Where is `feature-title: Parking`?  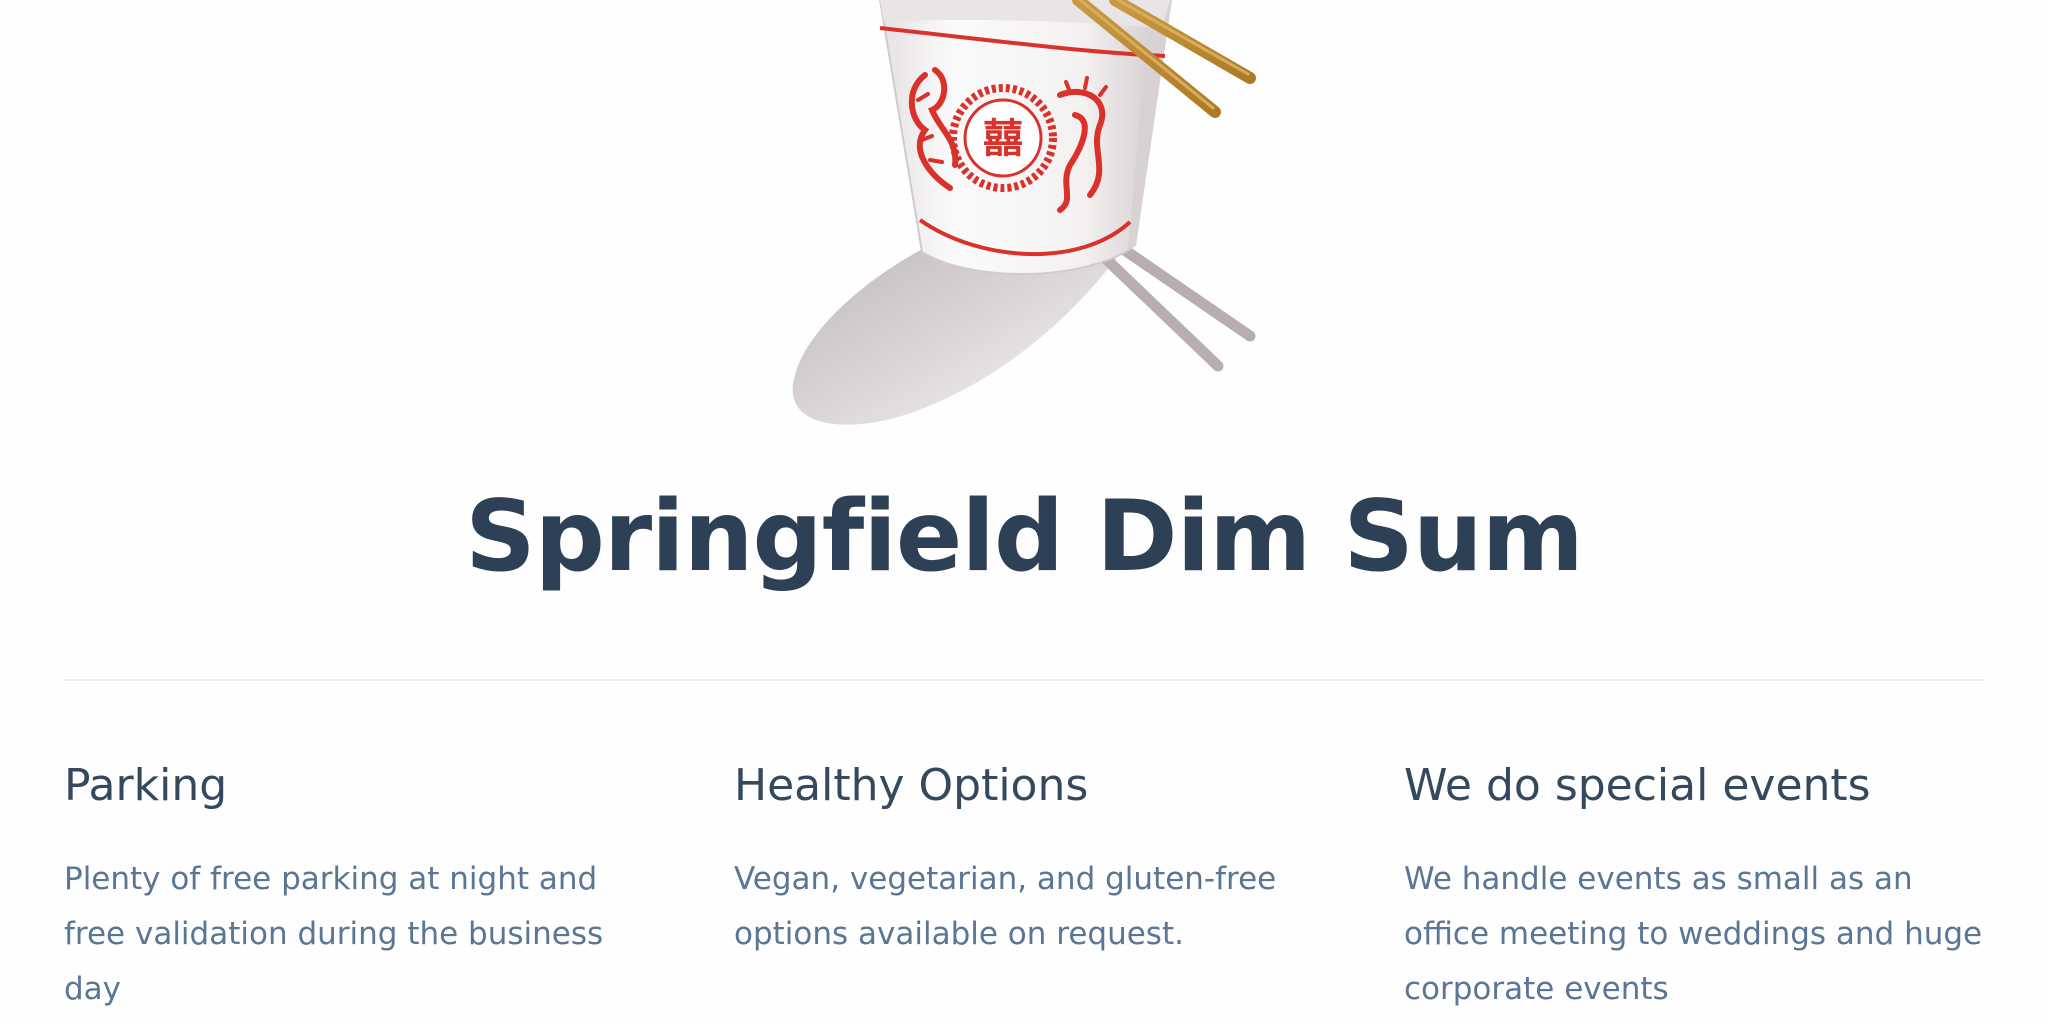 feature-title: Parking is located at coordinates (146, 785).